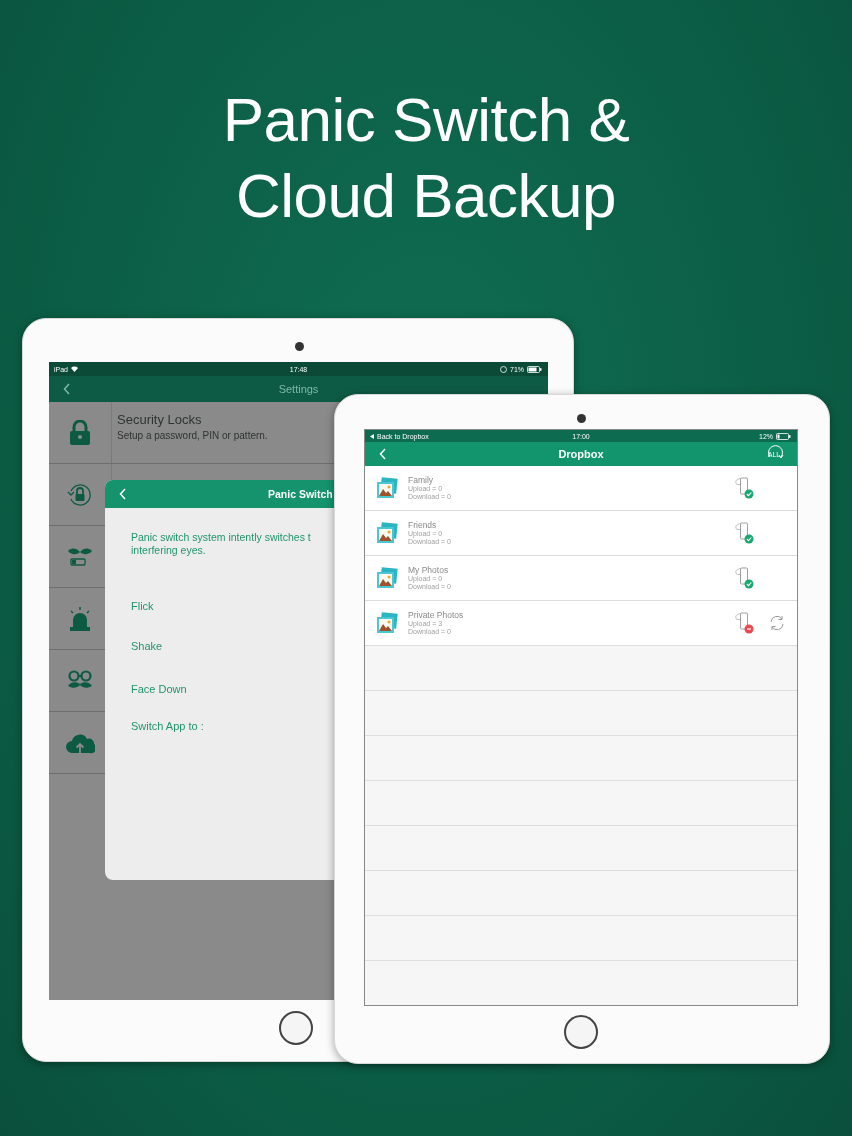 Image resolution: width=852 pixels, height=1136 pixels. Describe the element at coordinates (168, 726) in the screenshot. I see `switch-app-label: Switch App to :` at that location.